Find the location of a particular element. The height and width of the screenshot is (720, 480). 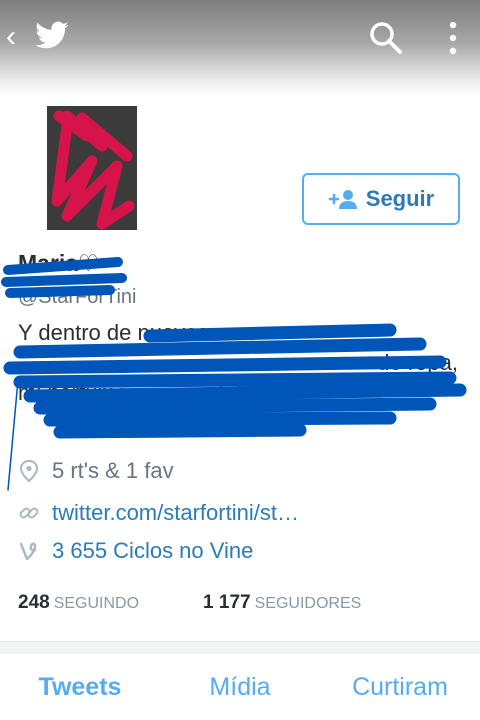

follow-button: Seguir is located at coordinates (381, 199).